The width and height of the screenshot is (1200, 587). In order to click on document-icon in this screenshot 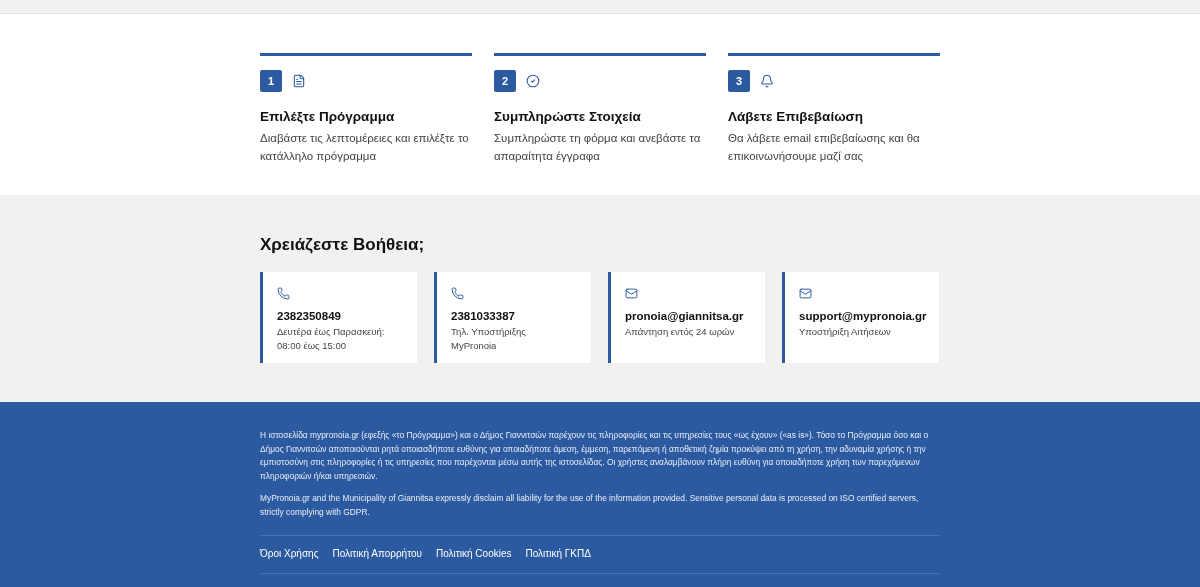, I will do `click(299, 81)`.